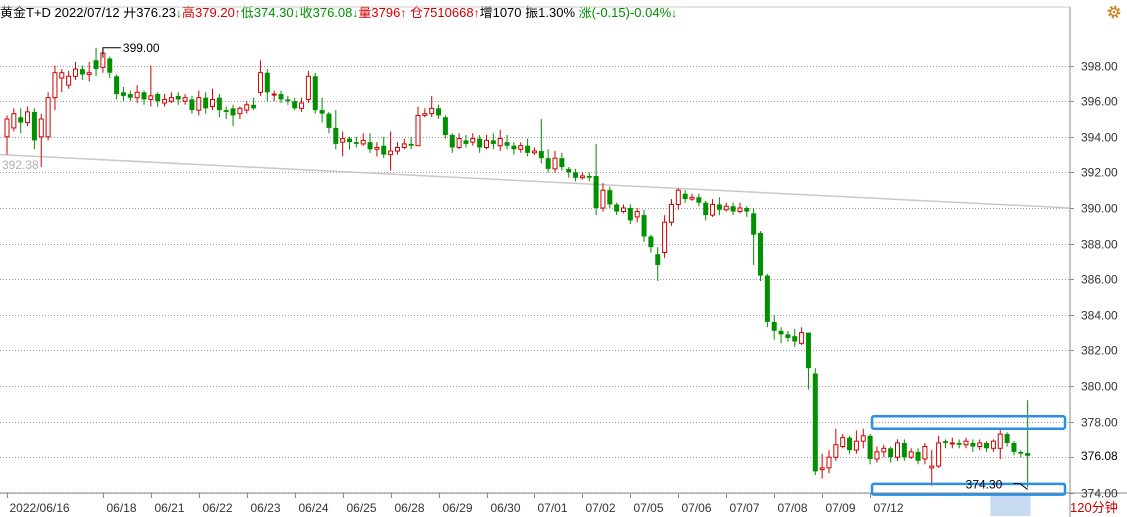 The height and width of the screenshot is (517, 1127). I want to click on y-tick-label: 388.00, so click(1099, 245).